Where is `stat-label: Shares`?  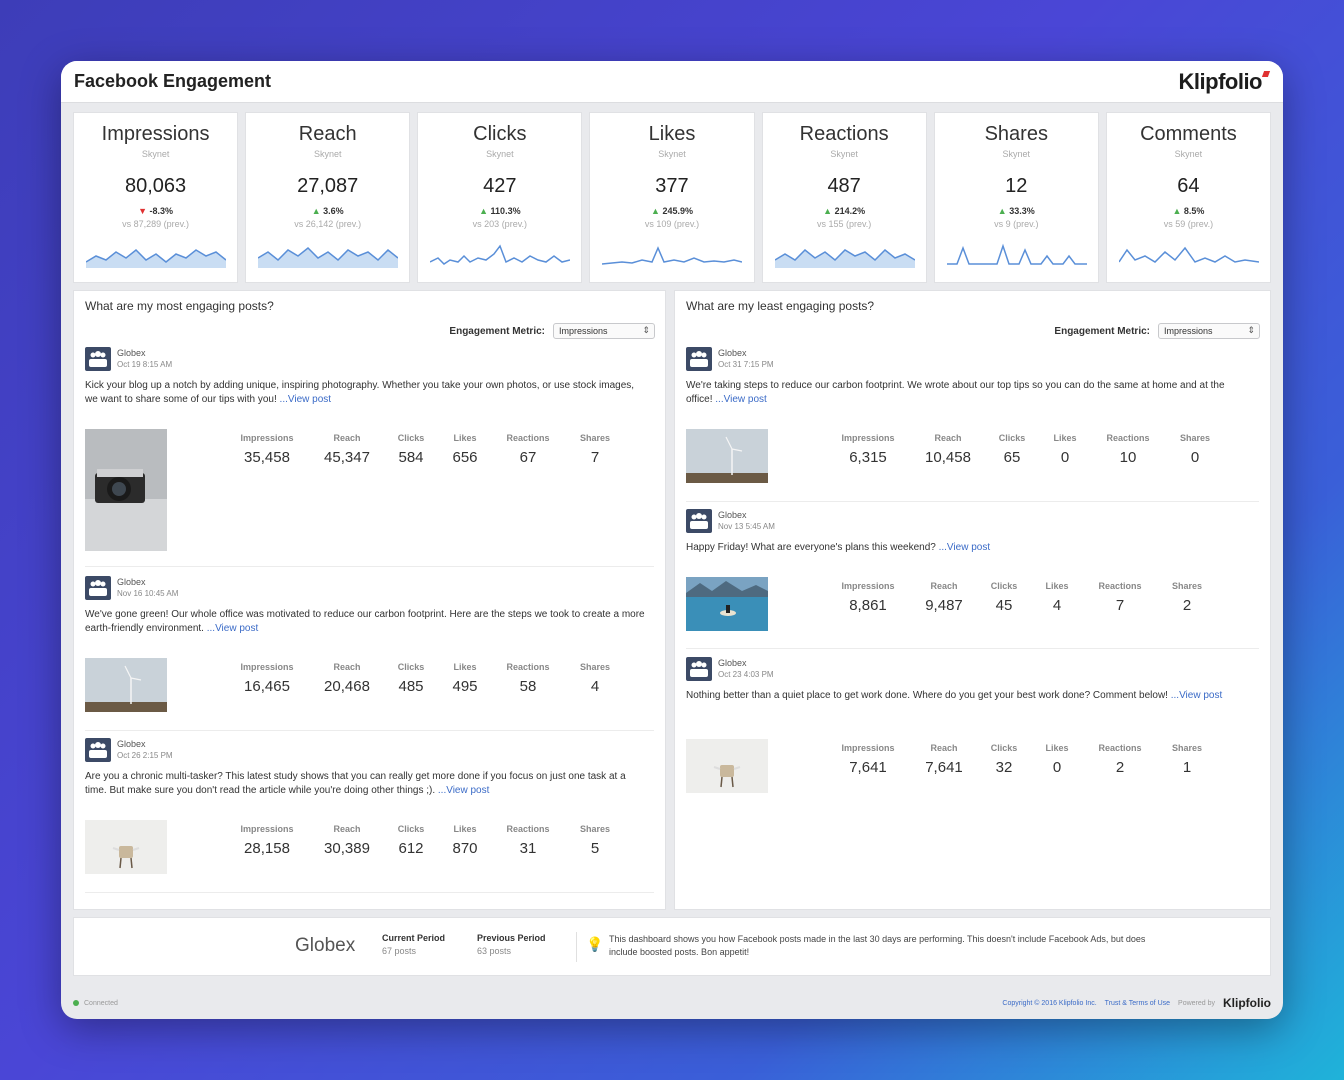
stat-label: Shares is located at coordinates (595, 438).